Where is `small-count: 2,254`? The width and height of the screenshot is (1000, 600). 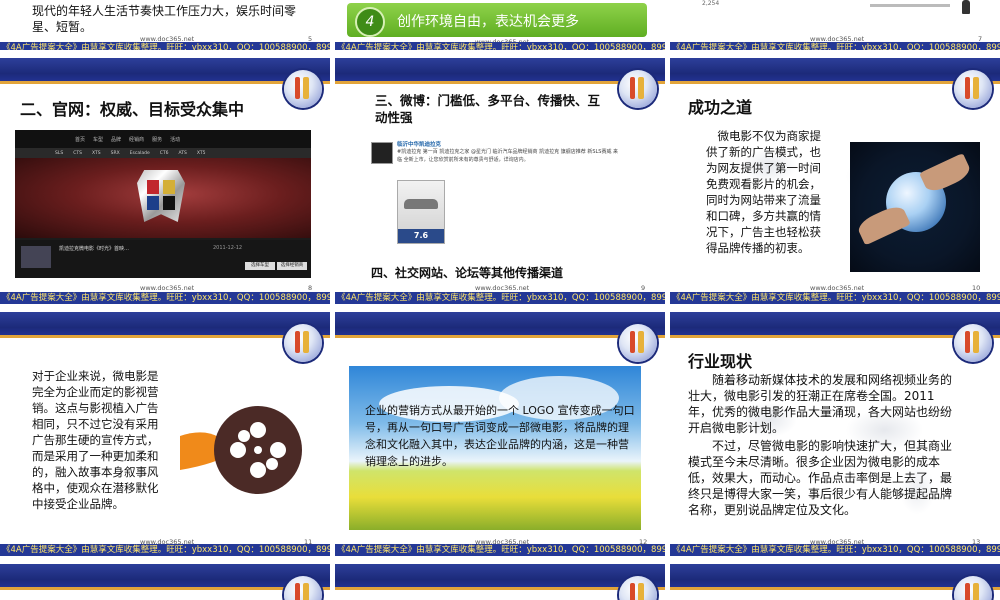 small-count: 2,254 is located at coordinates (711, 3).